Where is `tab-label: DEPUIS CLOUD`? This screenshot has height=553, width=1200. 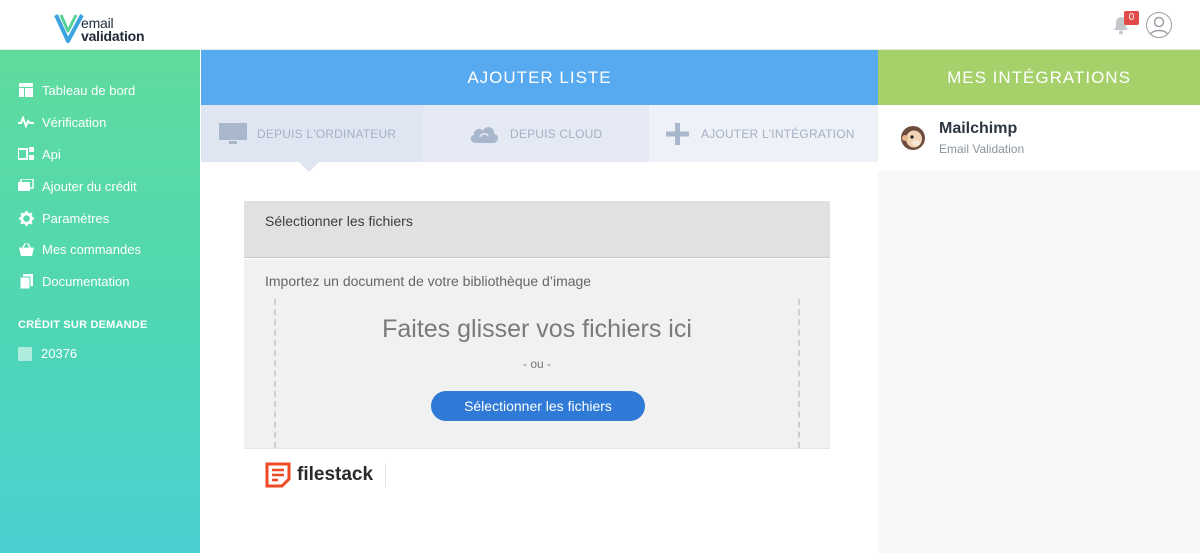 tab-label: DEPUIS CLOUD is located at coordinates (556, 133).